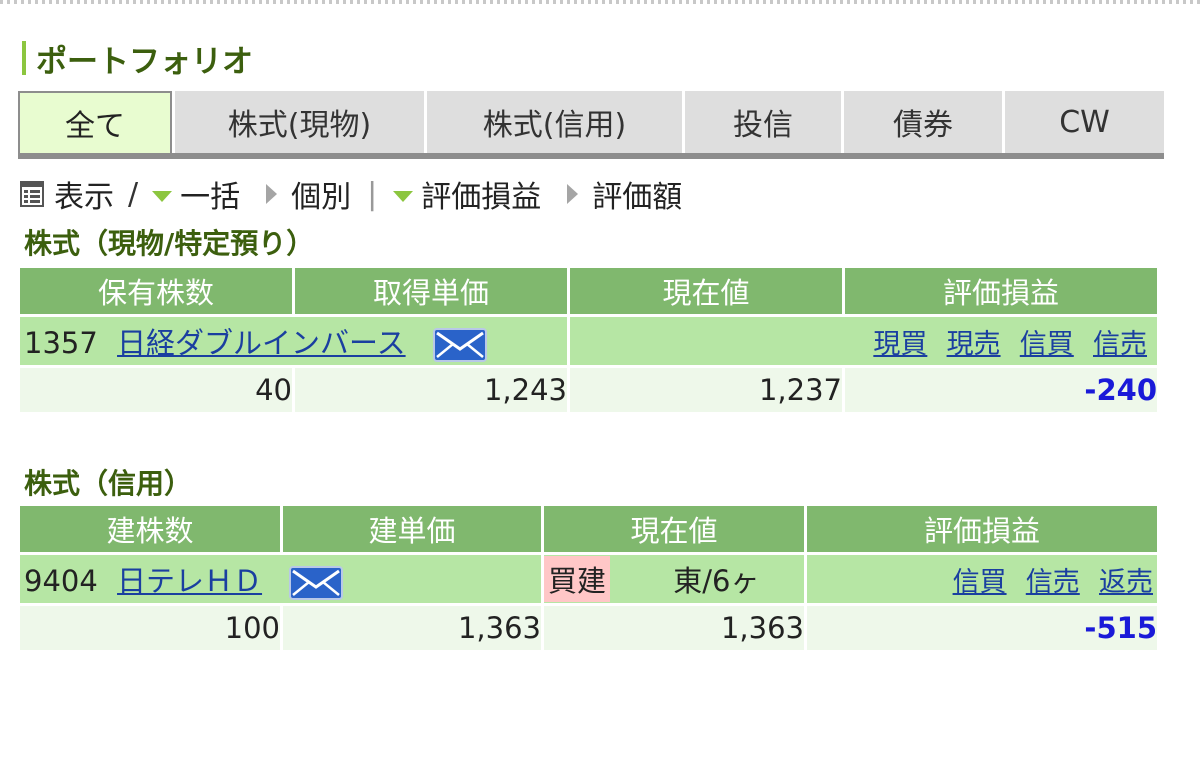  Describe the element at coordinates (321, 197) in the screenshot. I see `individual-label: 個別` at that location.